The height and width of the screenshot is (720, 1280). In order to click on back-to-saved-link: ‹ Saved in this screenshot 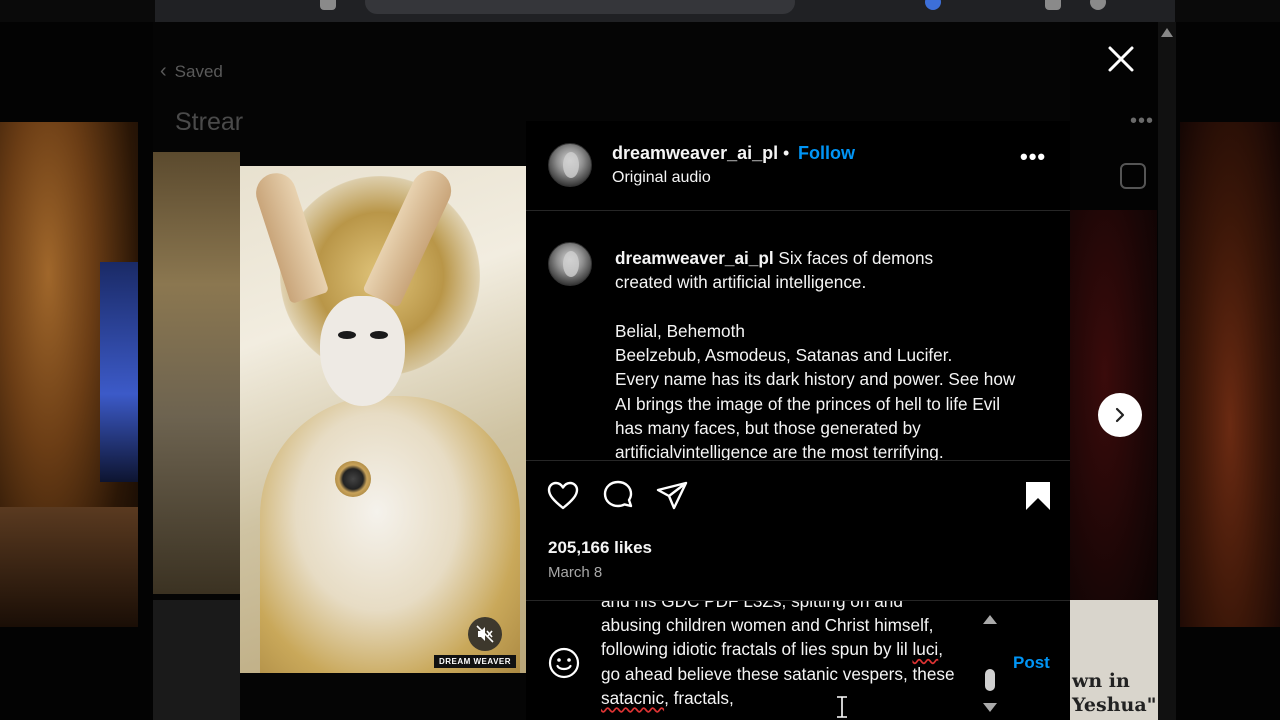, I will do `click(191, 71)`.